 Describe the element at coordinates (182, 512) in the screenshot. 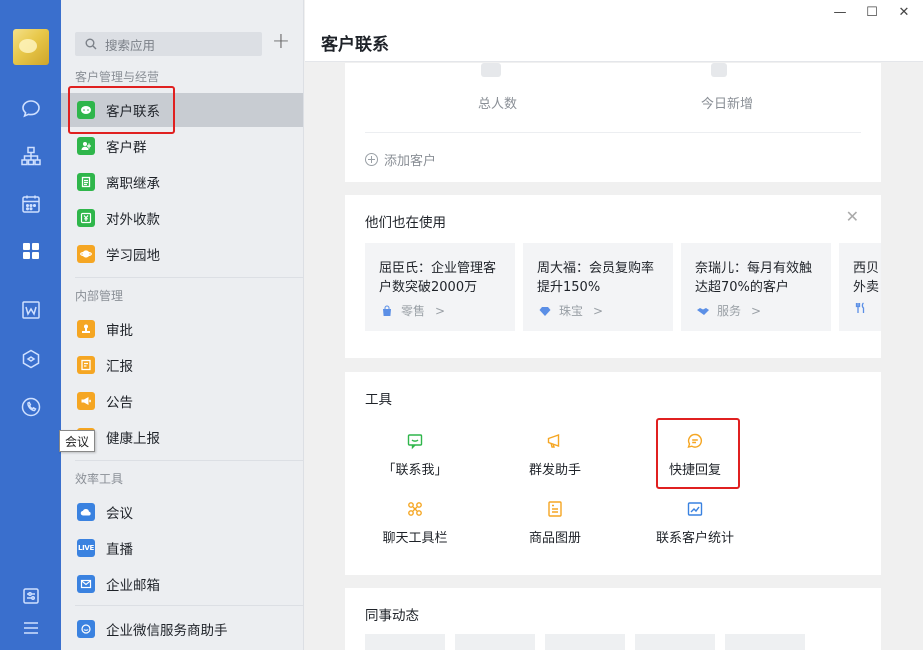

I see `sidebar-item-meeting: 会议` at that location.